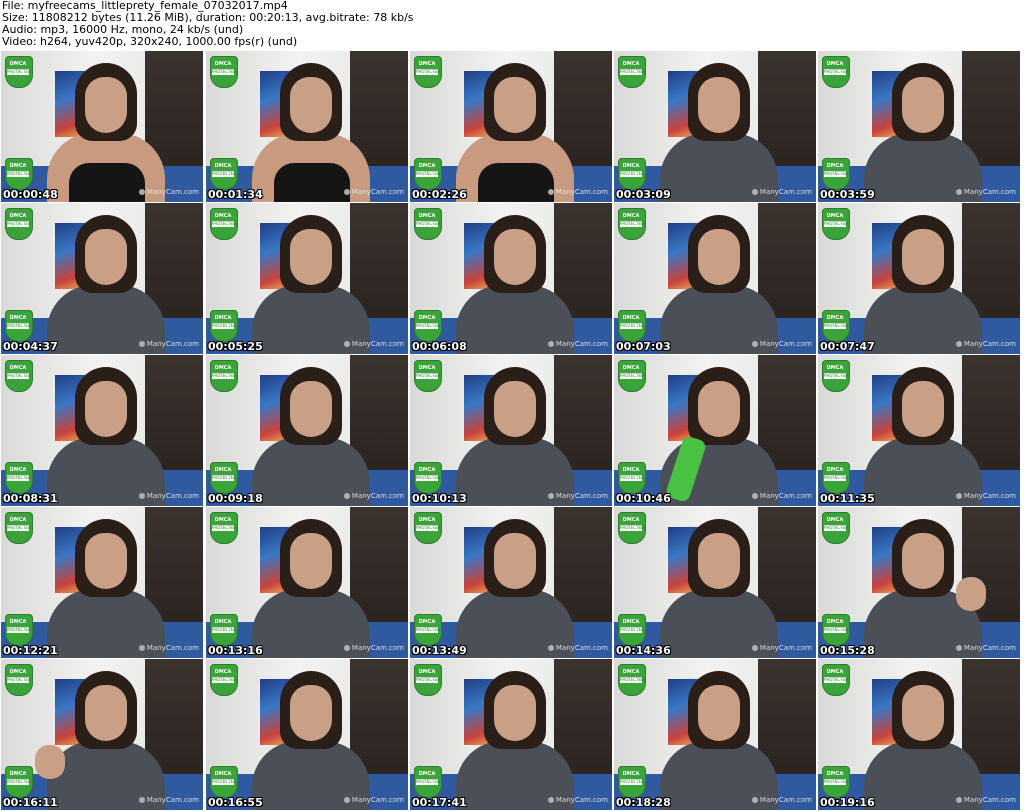 This screenshot has height=811, width=1024. Describe the element at coordinates (847, 194) in the screenshot. I see `timestamp-label: 00:03:59` at that location.